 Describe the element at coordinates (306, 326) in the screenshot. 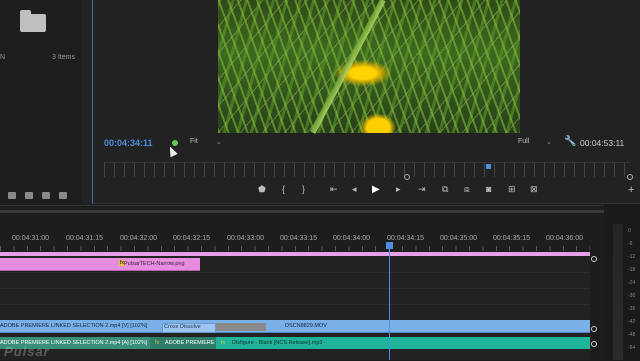

I see `clip-label: DSCN8829.MOV` at that location.